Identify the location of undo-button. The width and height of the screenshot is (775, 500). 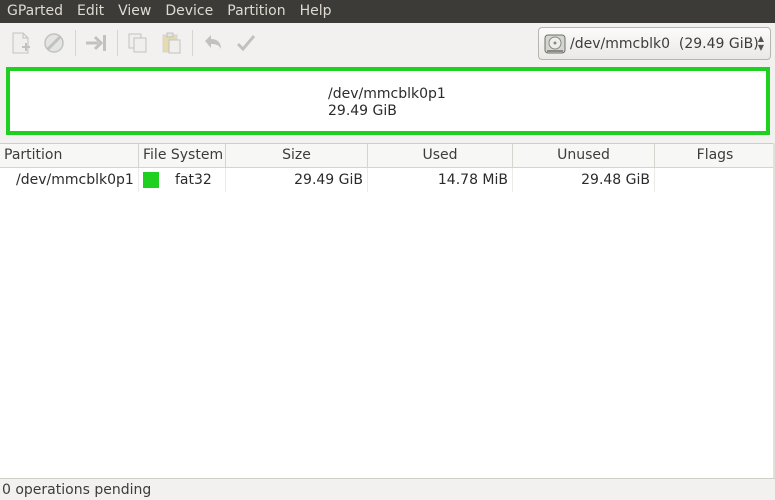
(213, 43).